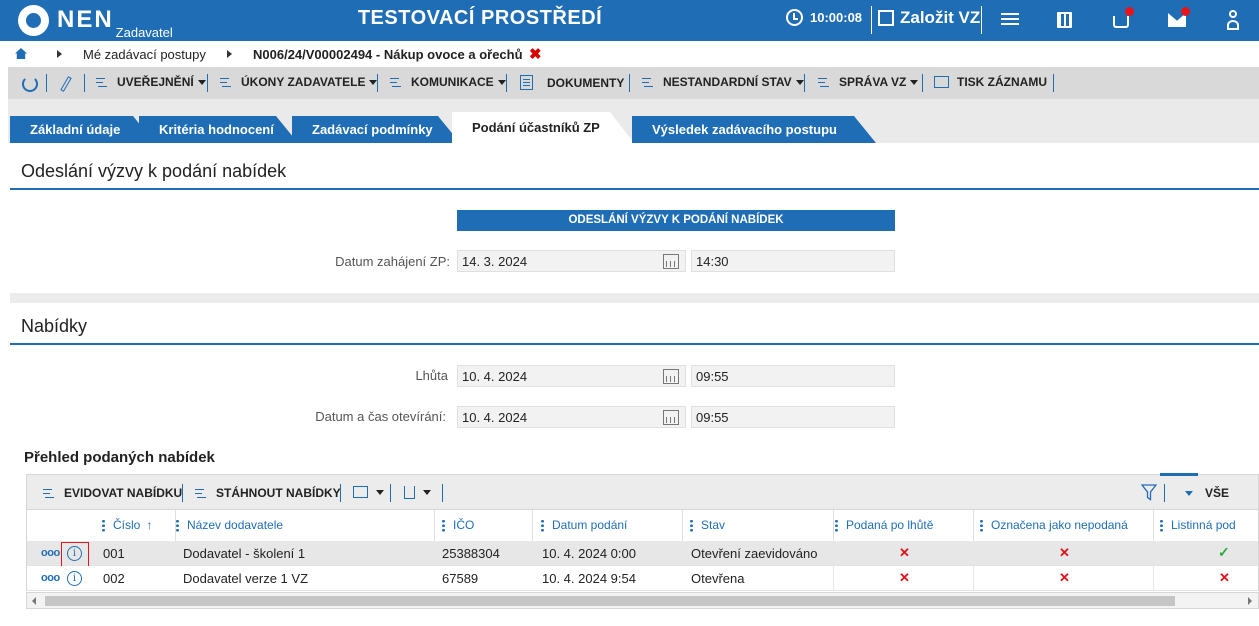  Describe the element at coordinates (833, 553) in the screenshot. I see `cell-divider` at that location.